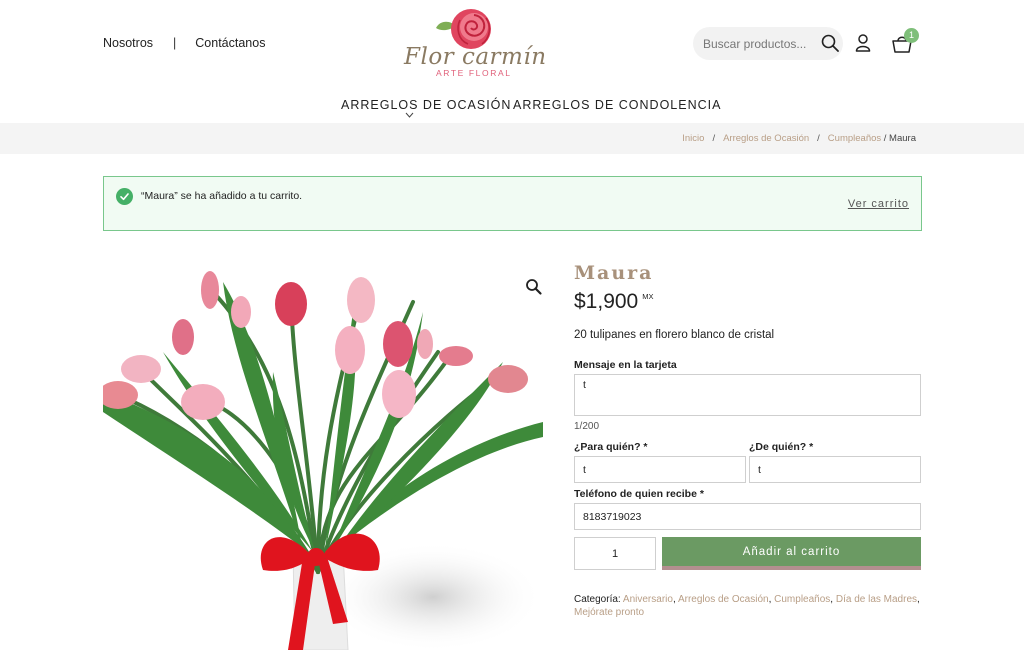 Image resolution: width=1024 pixels, height=650 pixels. Describe the element at coordinates (609, 612) in the screenshot. I see `category-link-mejorate-pronto: Mejórate pronto` at that location.